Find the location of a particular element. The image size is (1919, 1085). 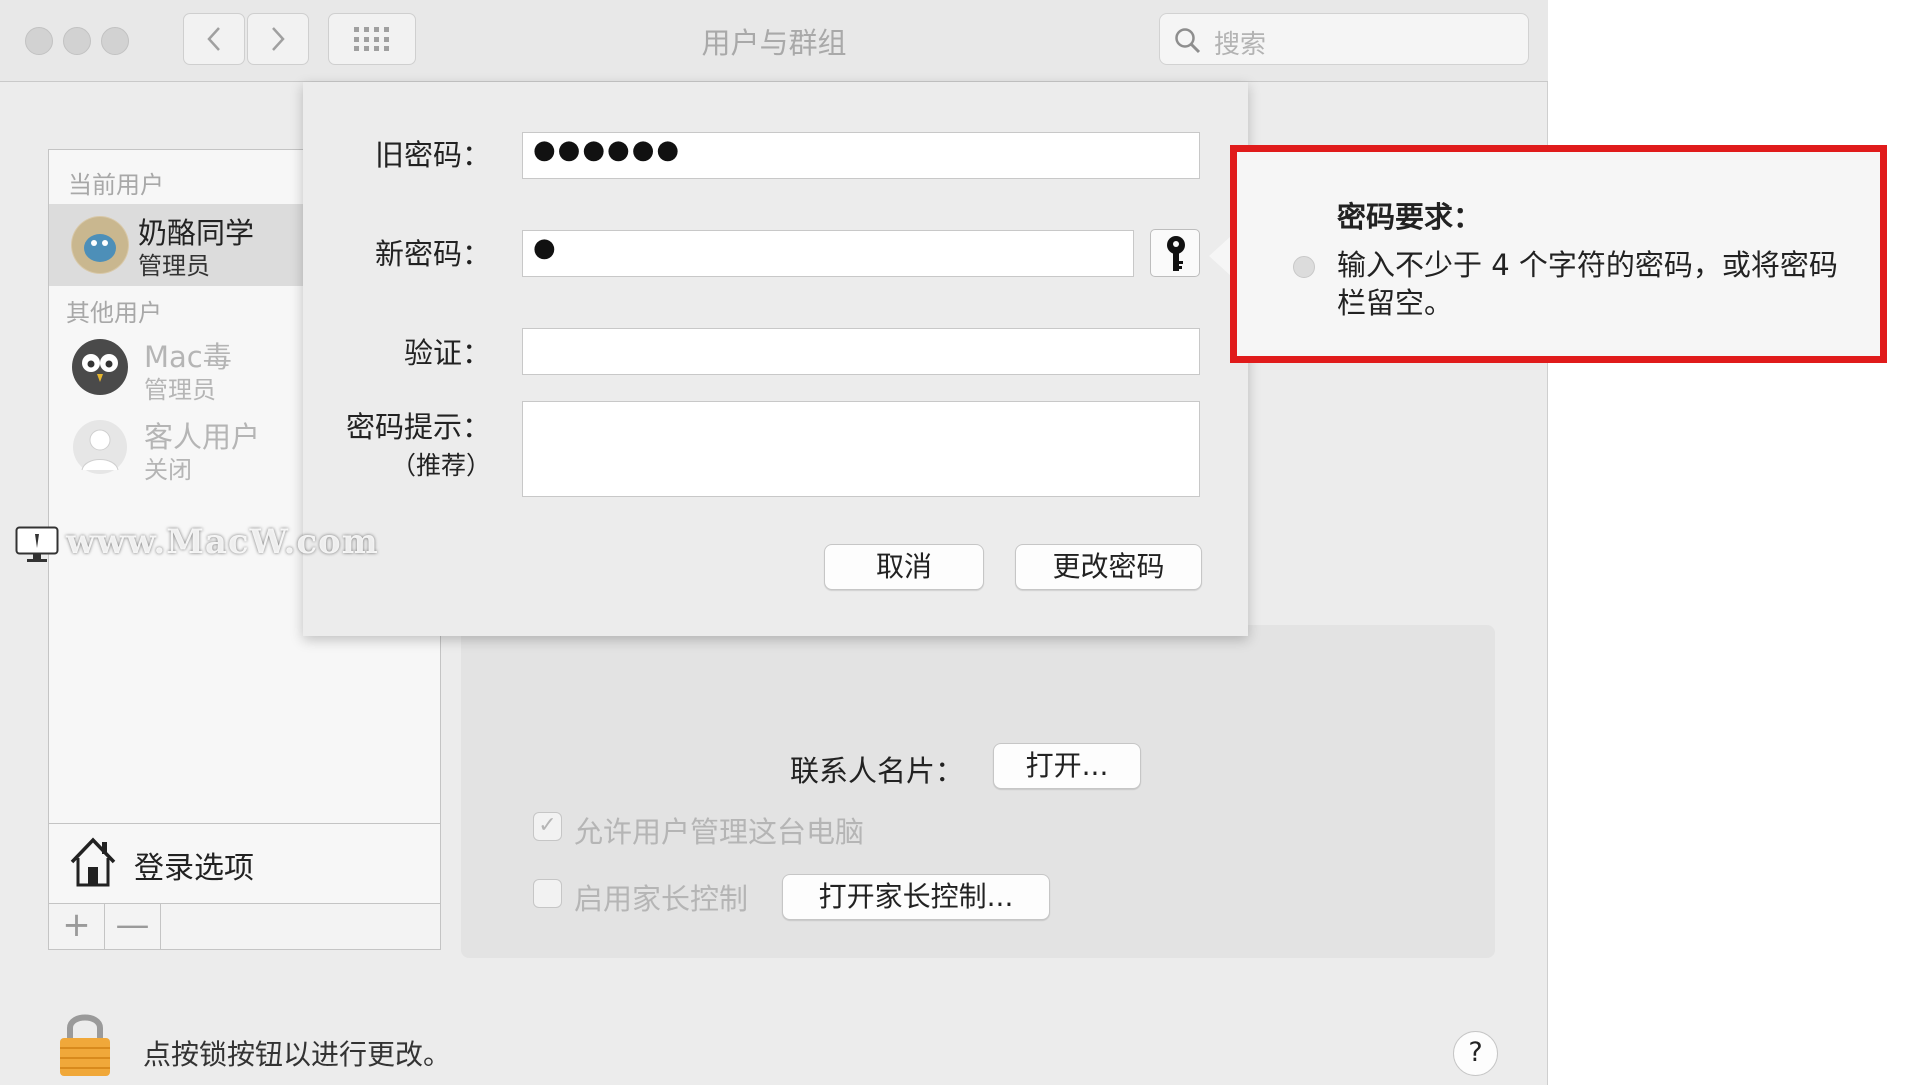

cartoon-avatar-icon is located at coordinates (100, 245).